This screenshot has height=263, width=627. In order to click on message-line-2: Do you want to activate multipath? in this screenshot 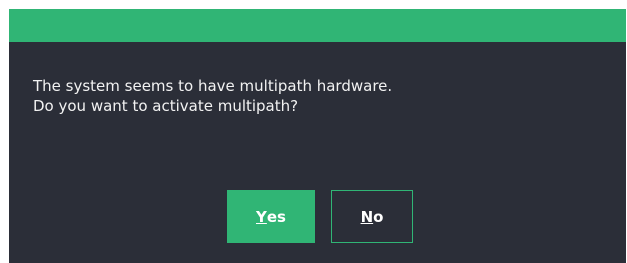, I will do `click(166, 106)`.